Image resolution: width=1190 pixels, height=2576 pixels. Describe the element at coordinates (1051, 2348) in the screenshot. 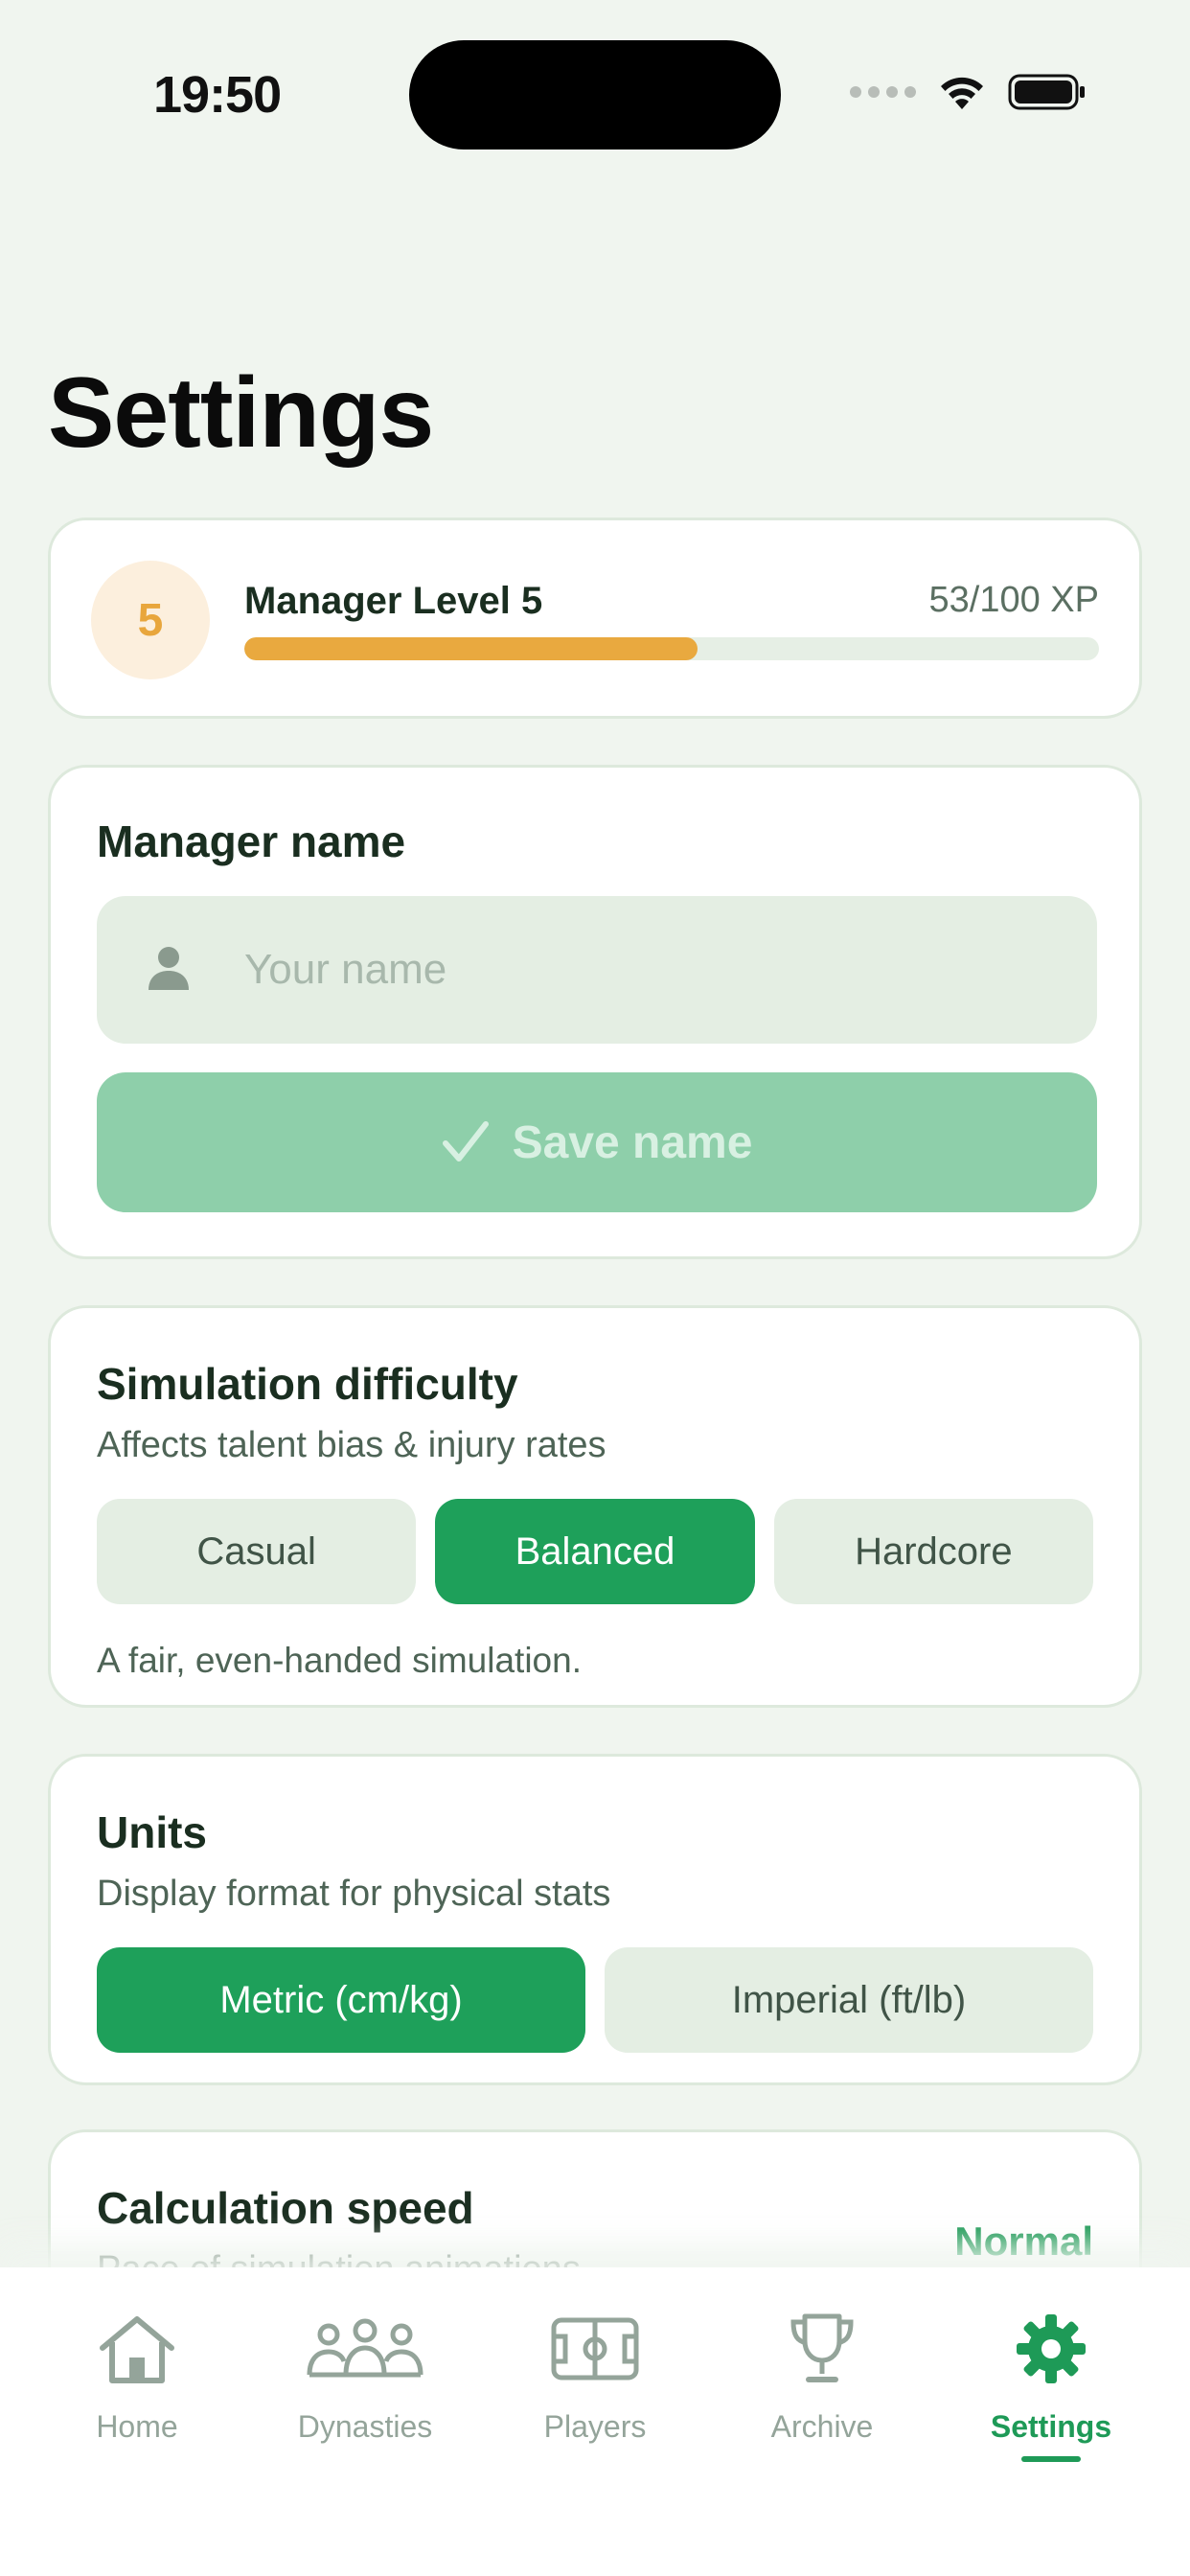

I see `gear-icon` at that location.